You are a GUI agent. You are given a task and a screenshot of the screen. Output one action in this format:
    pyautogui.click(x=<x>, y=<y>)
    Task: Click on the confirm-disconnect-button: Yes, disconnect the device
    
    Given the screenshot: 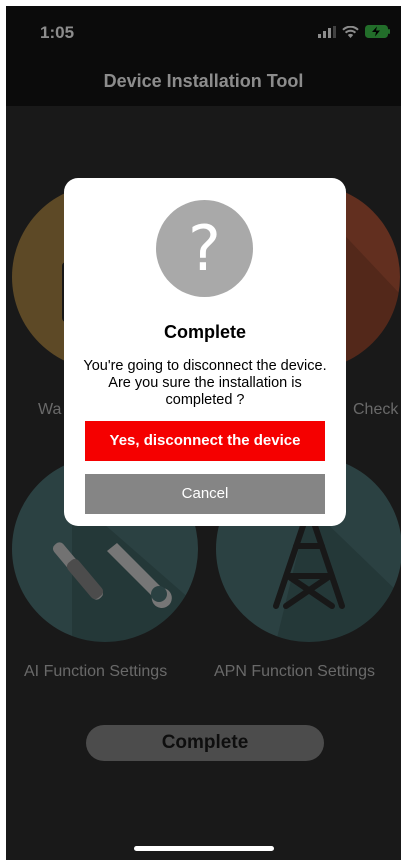 What is the action you would take?
    pyautogui.click(x=205, y=441)
    